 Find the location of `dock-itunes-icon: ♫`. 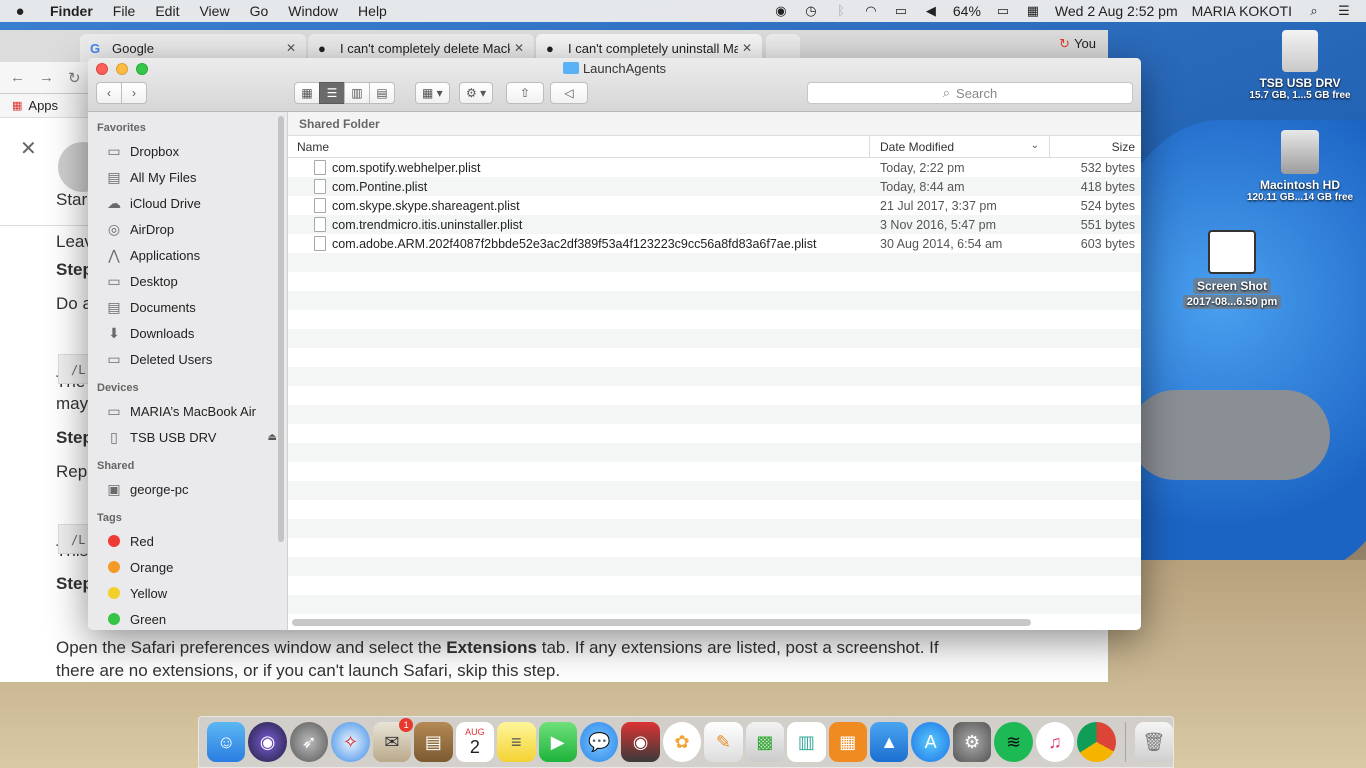

dock-itunes-icon: ♫ is located at coordinates (1055, 742).